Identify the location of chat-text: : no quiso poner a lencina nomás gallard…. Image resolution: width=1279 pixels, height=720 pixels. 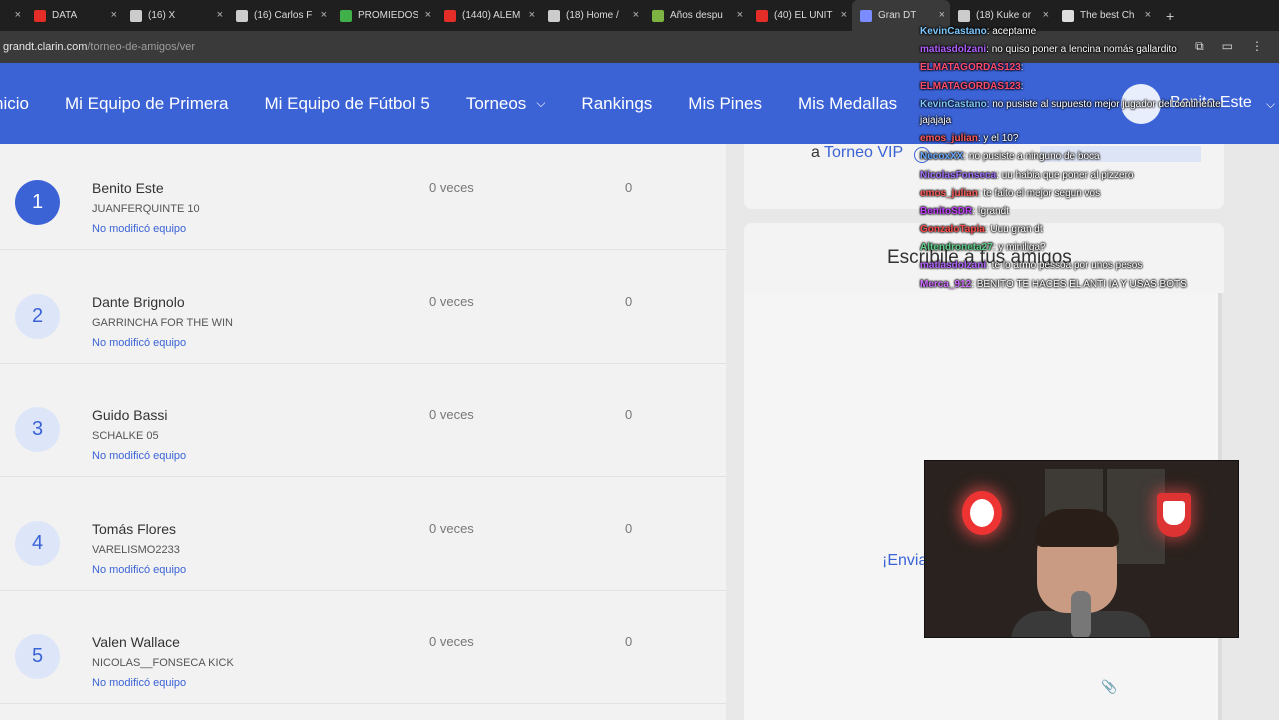
(1081, 49).